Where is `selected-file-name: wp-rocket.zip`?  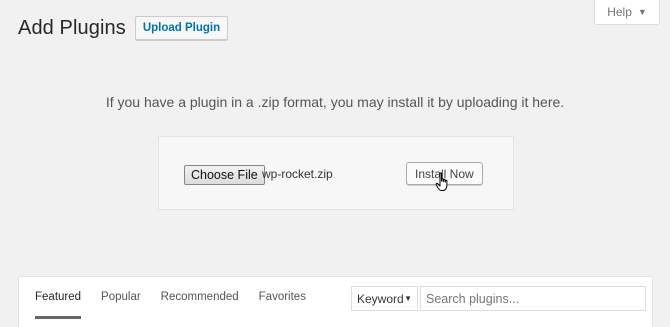
selected-file-name: wp-rocket.zip is located at coordinates (297, 174).